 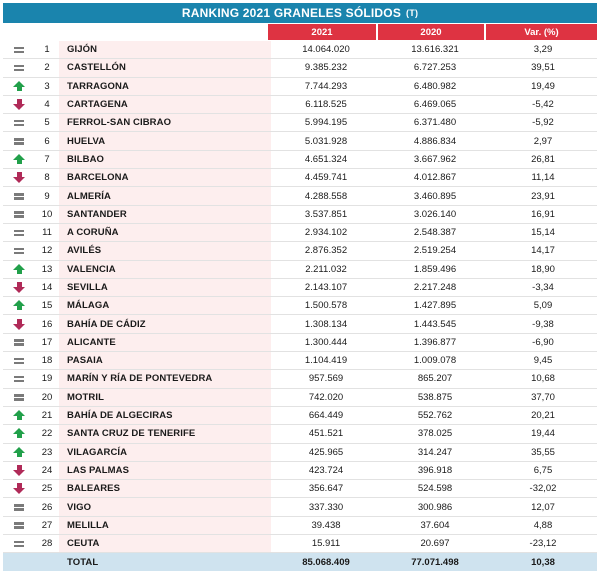 What do you see at coordinates (300, 251) in the screenshot?
I see `table-row: 12 AVILÉS 2.876.352 2.519.254 14,17` at bounding box center [300, 251].